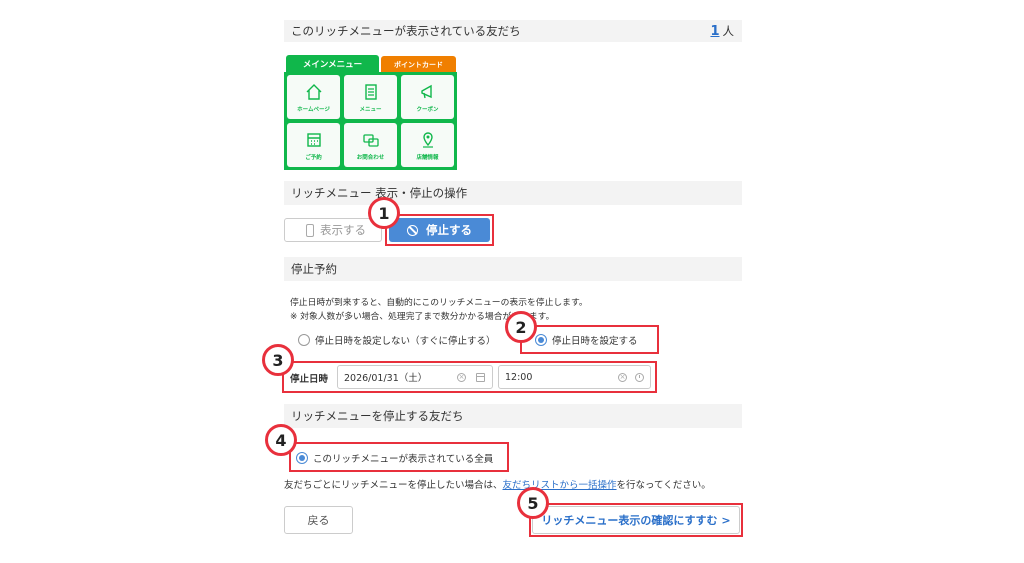 The image size is (1024, 563). I want to click on map-pin-icon, so click(427, 139).